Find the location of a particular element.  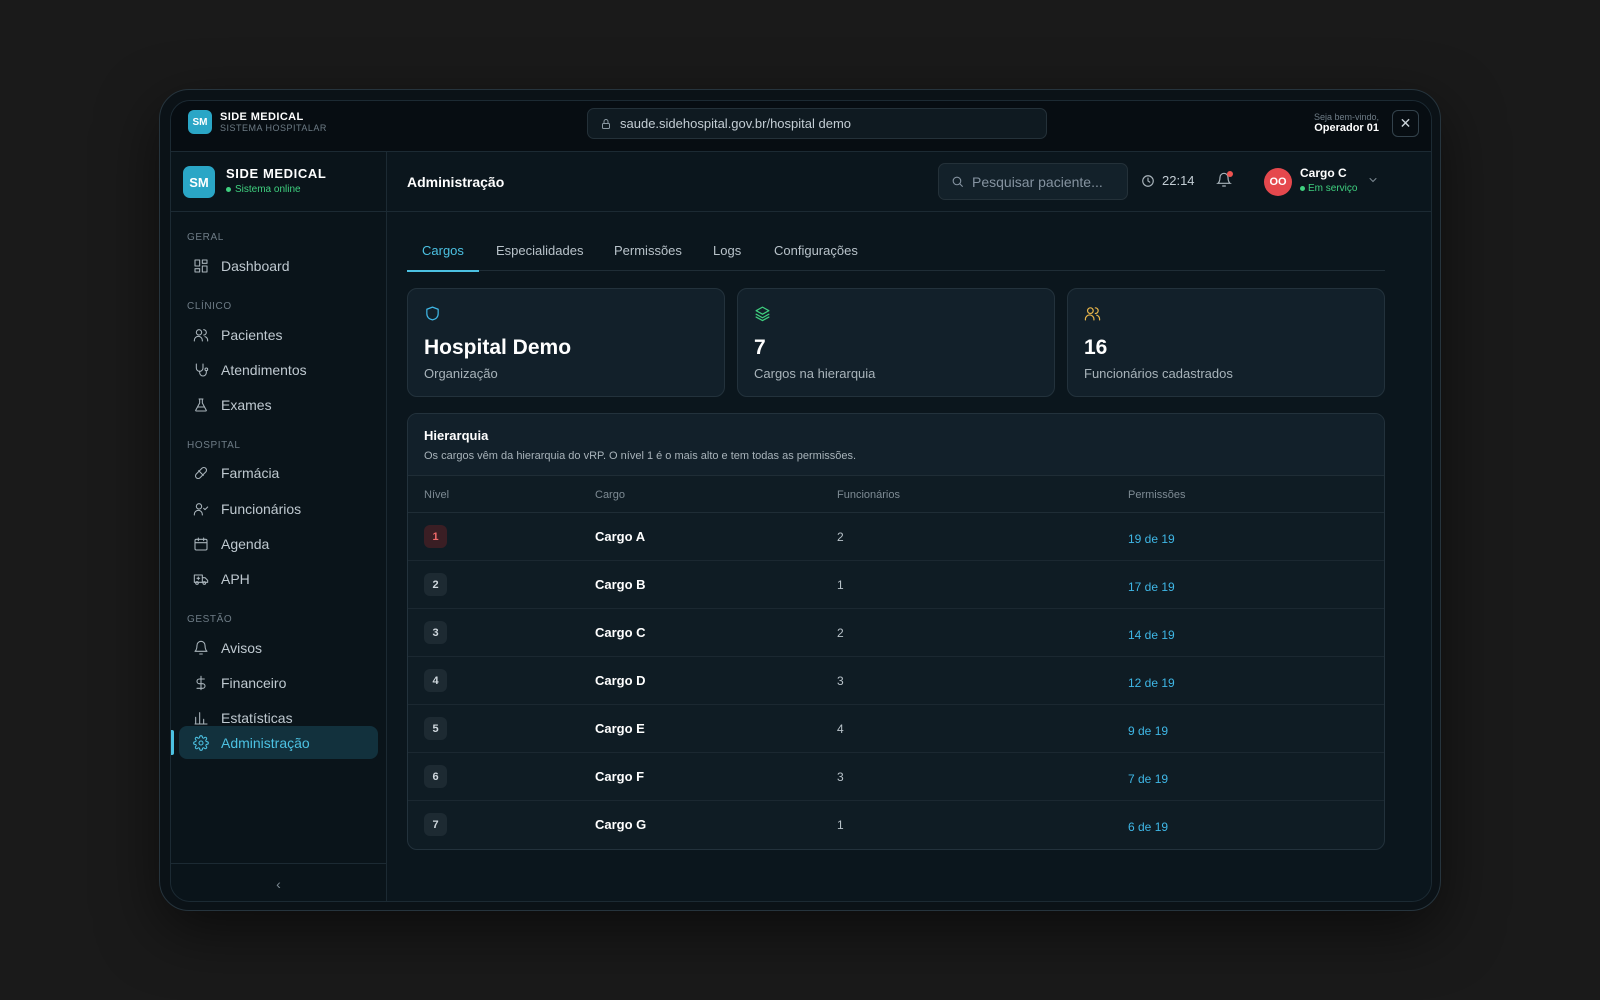

sidebar-item-farmacia: Farmácia is located at coordinates (278, 472).